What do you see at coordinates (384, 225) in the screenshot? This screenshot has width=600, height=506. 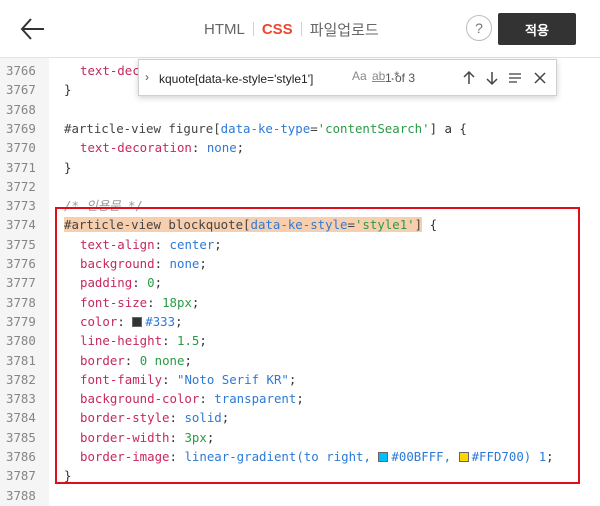 I see `attribute-value: 'style1'` at bounding box center [384, 225].